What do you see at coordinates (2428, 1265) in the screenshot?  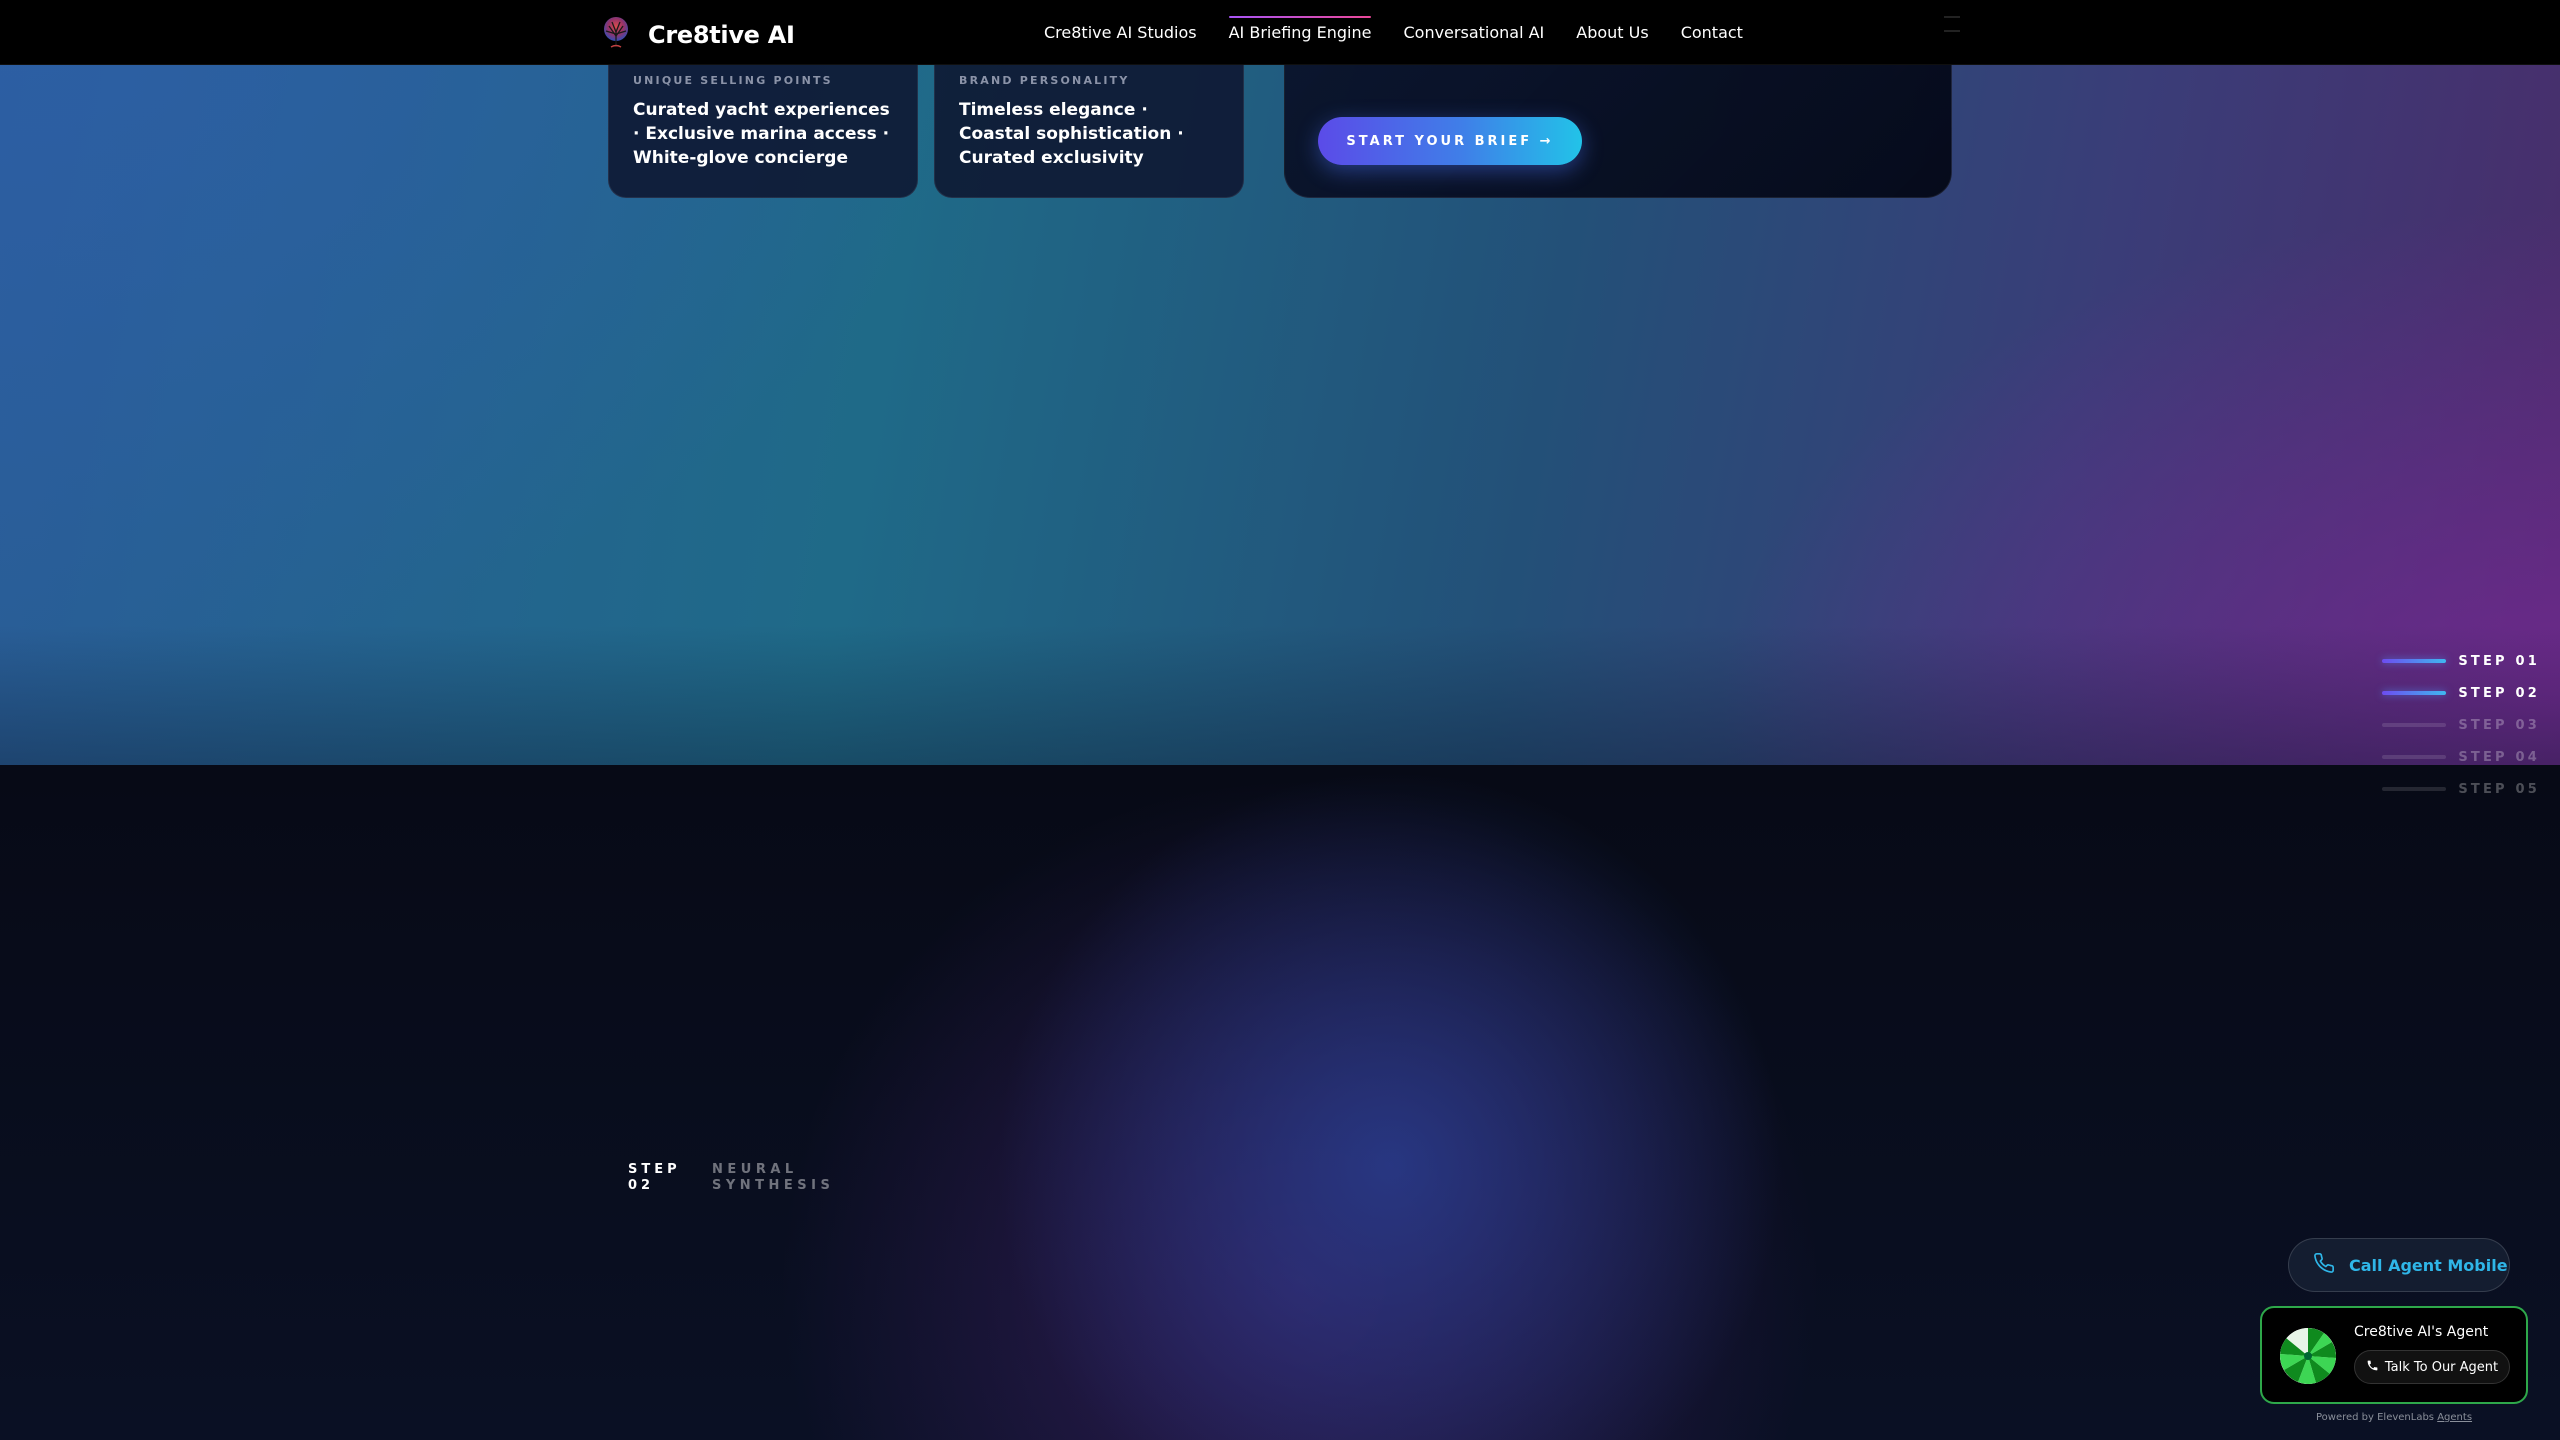 I see `call-agent-mobile-label: Call Agent Mobile` at bounding box center [2428, 1265].